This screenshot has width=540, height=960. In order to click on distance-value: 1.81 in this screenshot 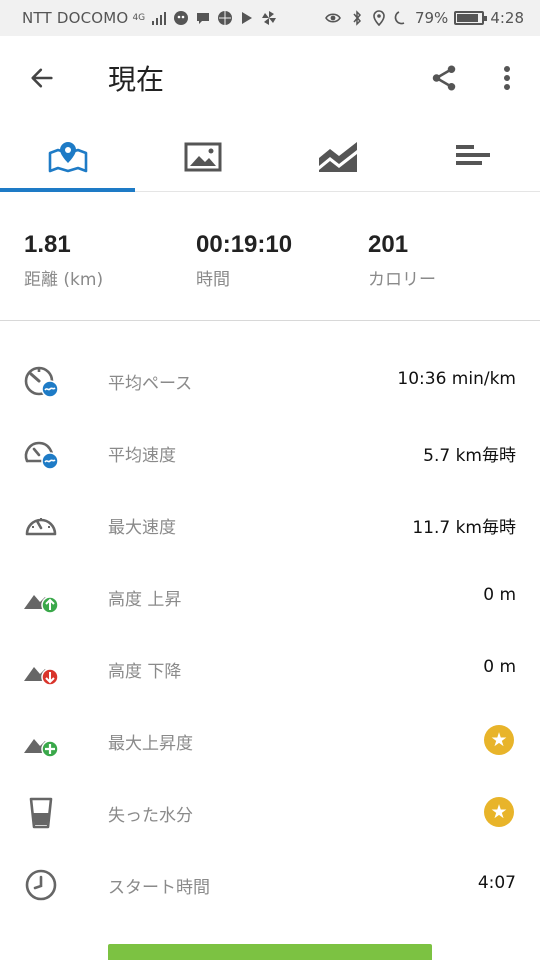, I will do `click(47, 244)`.